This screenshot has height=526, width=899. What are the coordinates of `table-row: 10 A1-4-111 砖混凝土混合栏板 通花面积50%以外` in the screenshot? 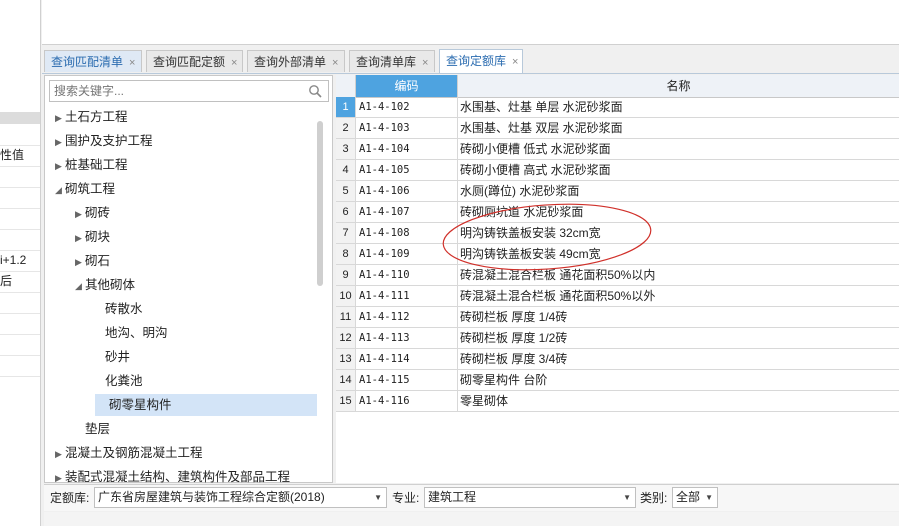 It's located at (617, 296).